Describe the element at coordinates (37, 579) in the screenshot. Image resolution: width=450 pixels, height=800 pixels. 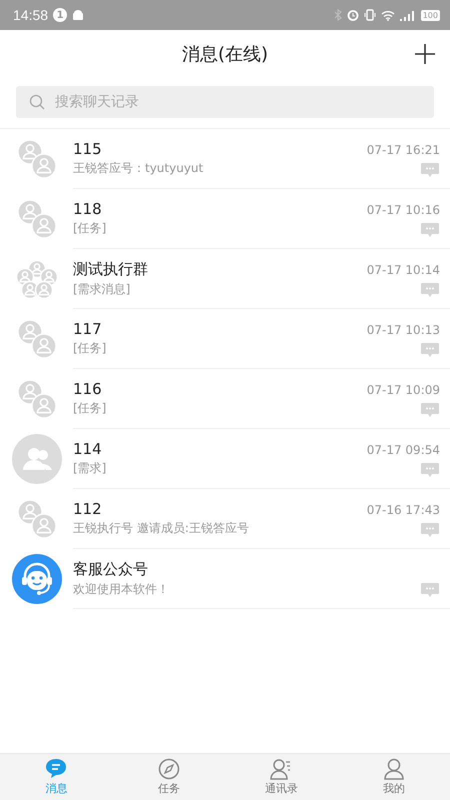
I see `headset-avatar-icon` at that location.